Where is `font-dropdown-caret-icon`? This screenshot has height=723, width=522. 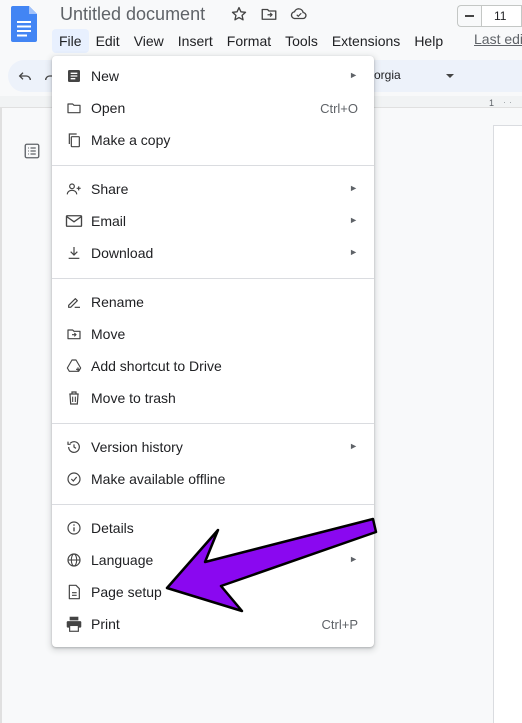 font-dropdown-caret-icon is located at coordinates (450, 76).